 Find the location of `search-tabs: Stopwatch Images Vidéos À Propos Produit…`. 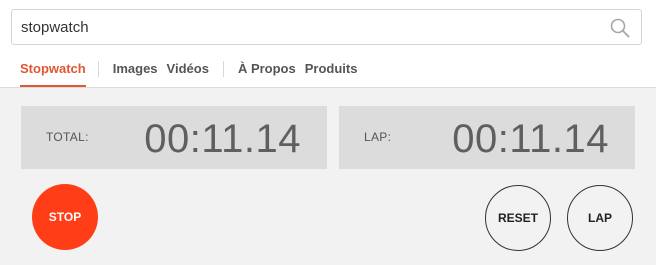

search-tabs: Stopwatch Images Vidéos À Propos Produit… is located at coordinates (188, 71).